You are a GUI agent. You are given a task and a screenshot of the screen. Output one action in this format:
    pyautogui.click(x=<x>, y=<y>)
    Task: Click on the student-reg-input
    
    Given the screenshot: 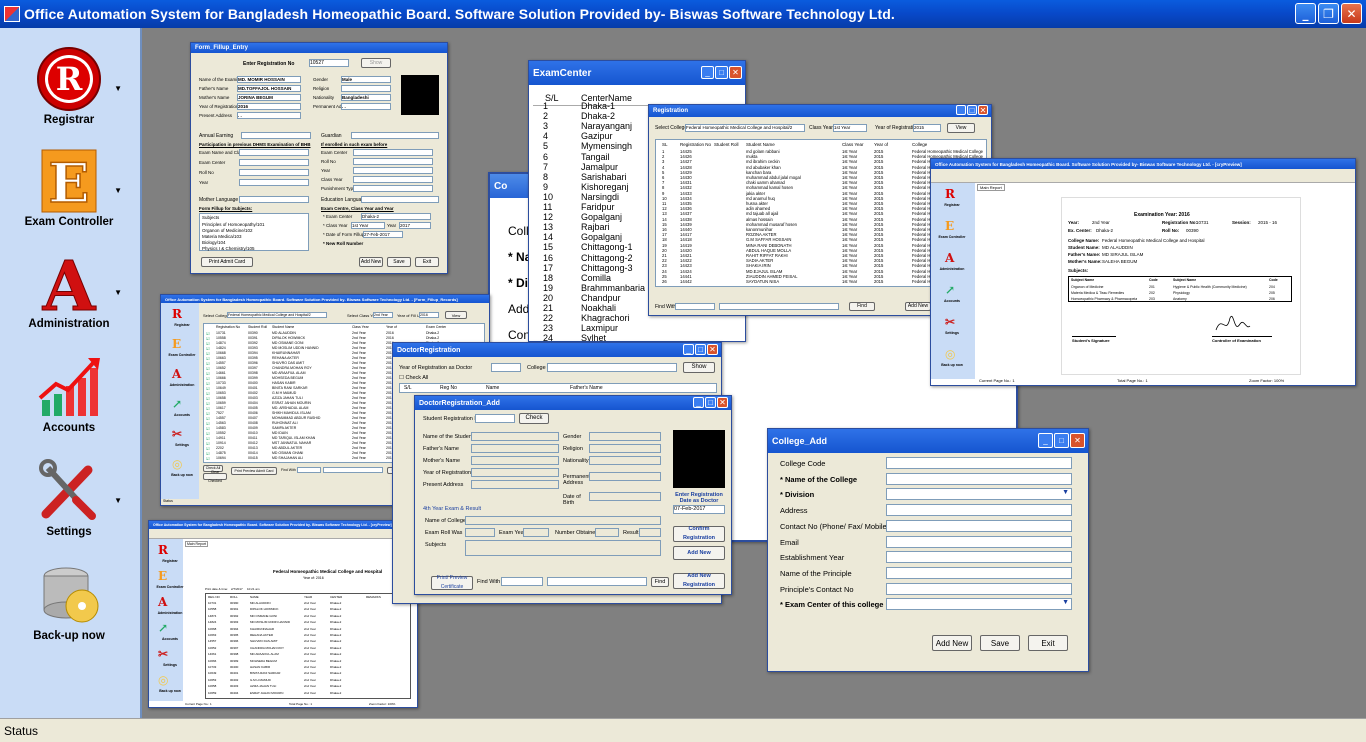 What is the action you would take?
    pyautogui.click(x=495, y=418)
    